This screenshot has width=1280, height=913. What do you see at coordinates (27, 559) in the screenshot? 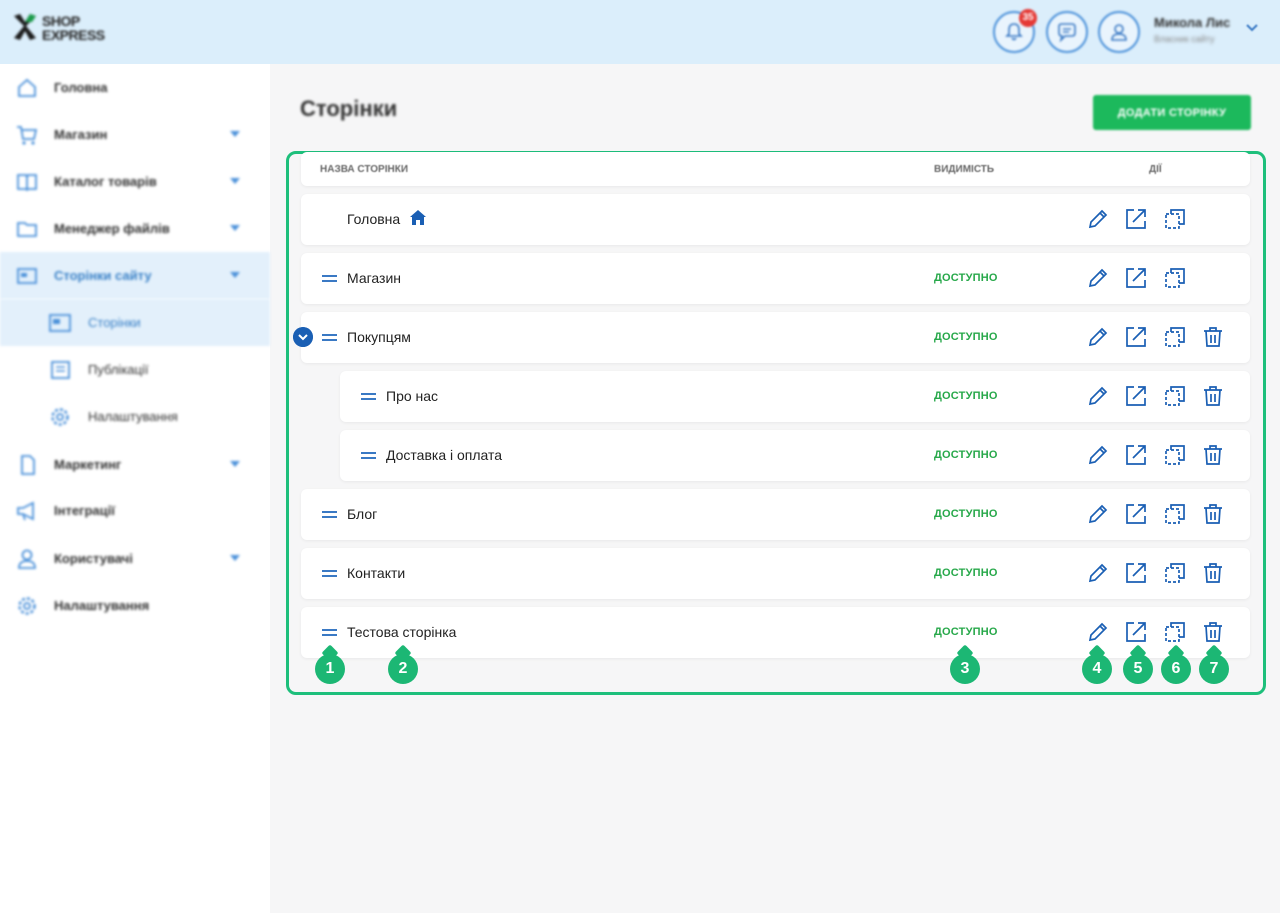
I see `user-icon` at bounding box center [27, 559].